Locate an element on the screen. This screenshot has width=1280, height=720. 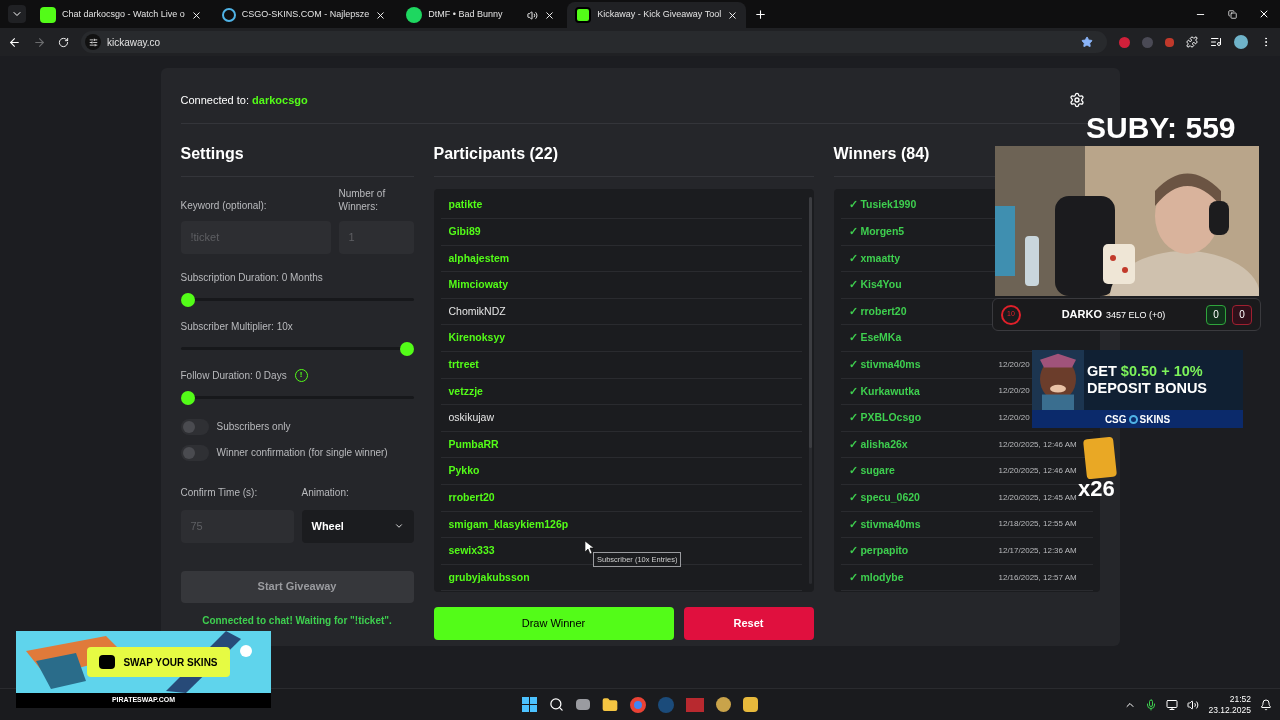
participant-name: smigam_klasykiem126p is located at coordinates (508, 524).